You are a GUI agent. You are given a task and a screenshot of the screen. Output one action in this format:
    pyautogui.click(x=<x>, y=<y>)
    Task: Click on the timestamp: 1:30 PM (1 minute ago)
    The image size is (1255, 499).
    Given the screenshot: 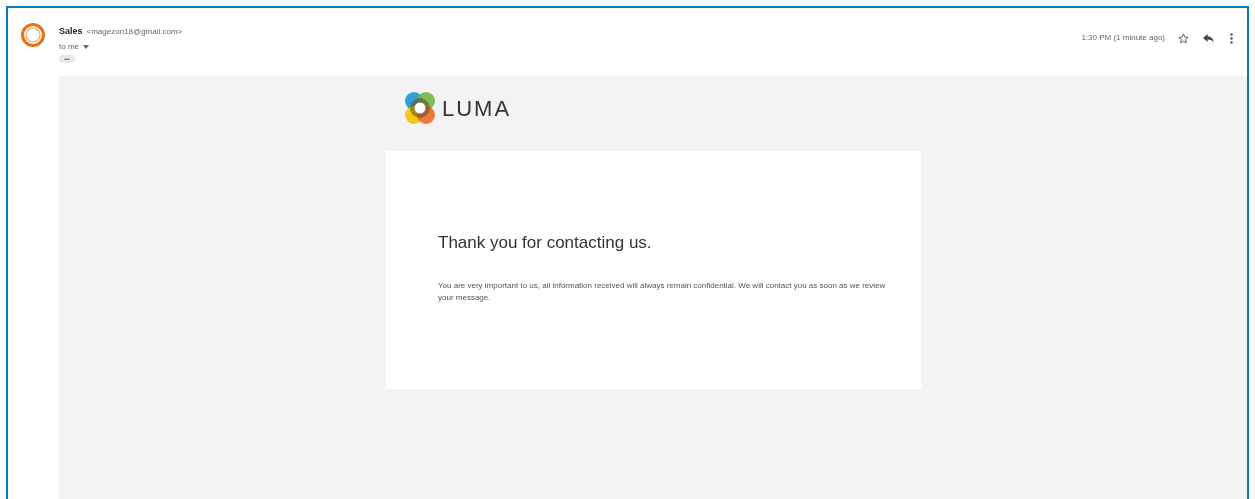 What is the action you would take?
    pyautogui.click(x=1123, y=38)
    